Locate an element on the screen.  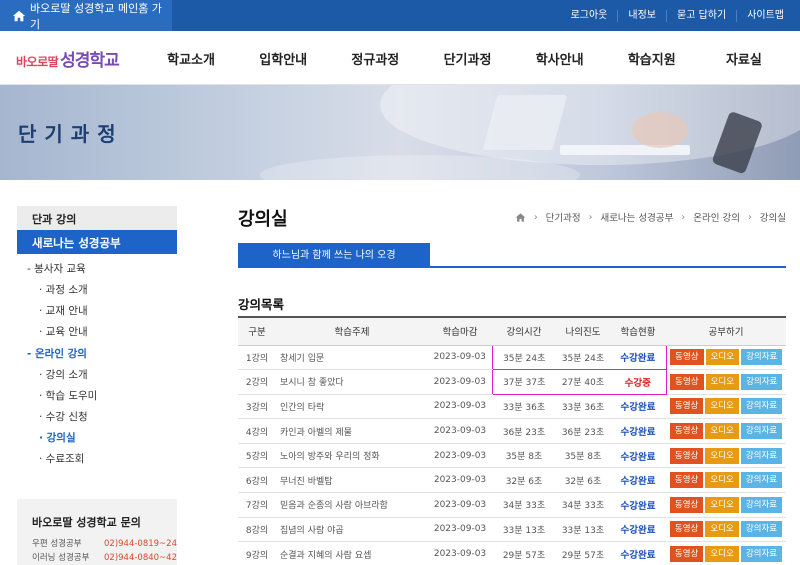
col-header-no: 구분 is located at coordinates (257, 331).